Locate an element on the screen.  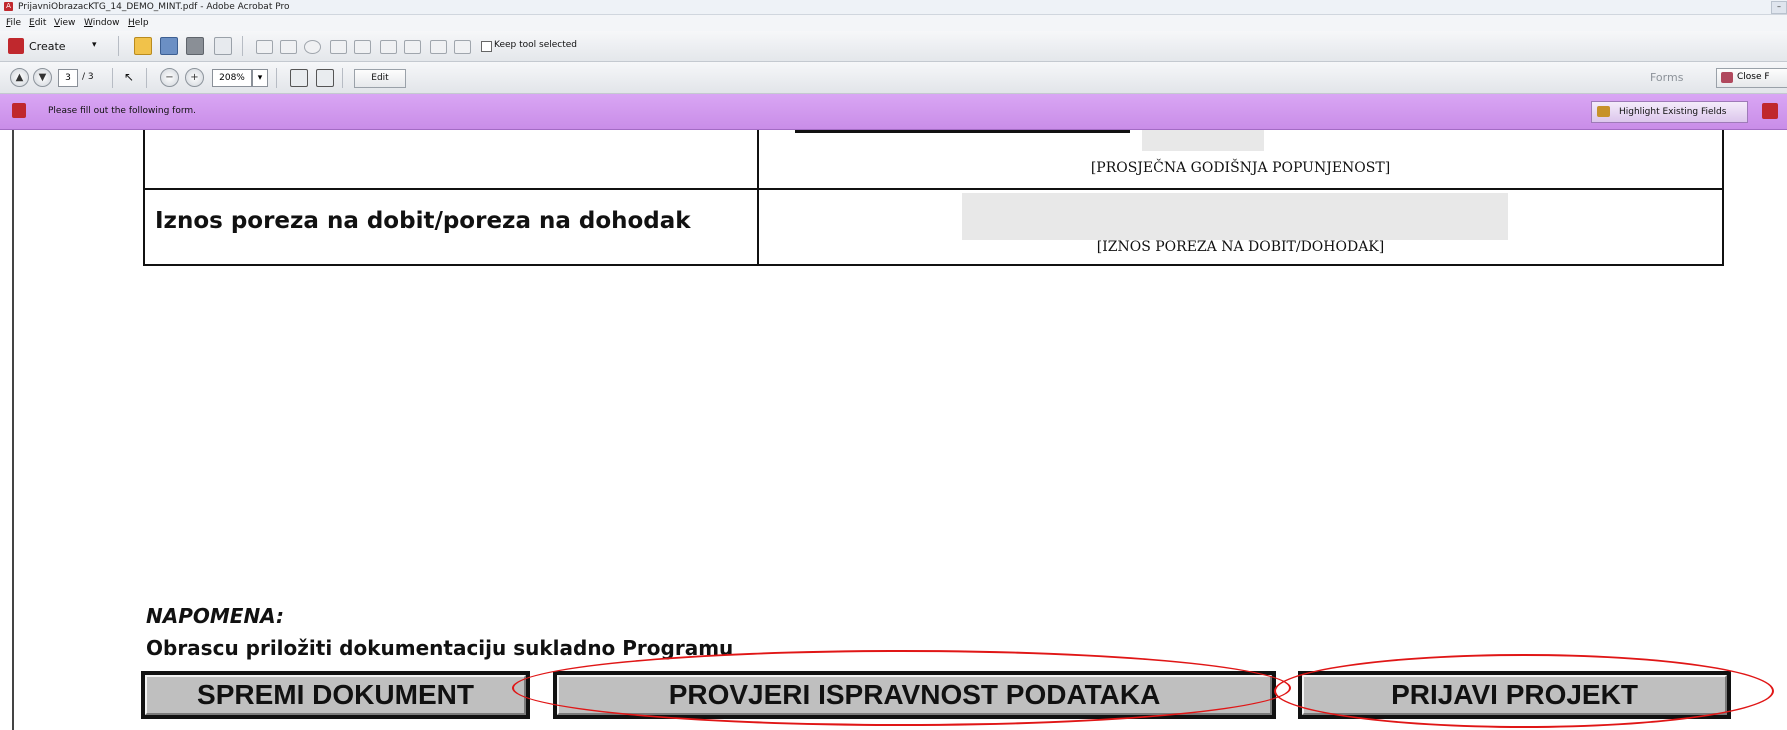
page-number-input: 3 is located at coordinates (68, 78).